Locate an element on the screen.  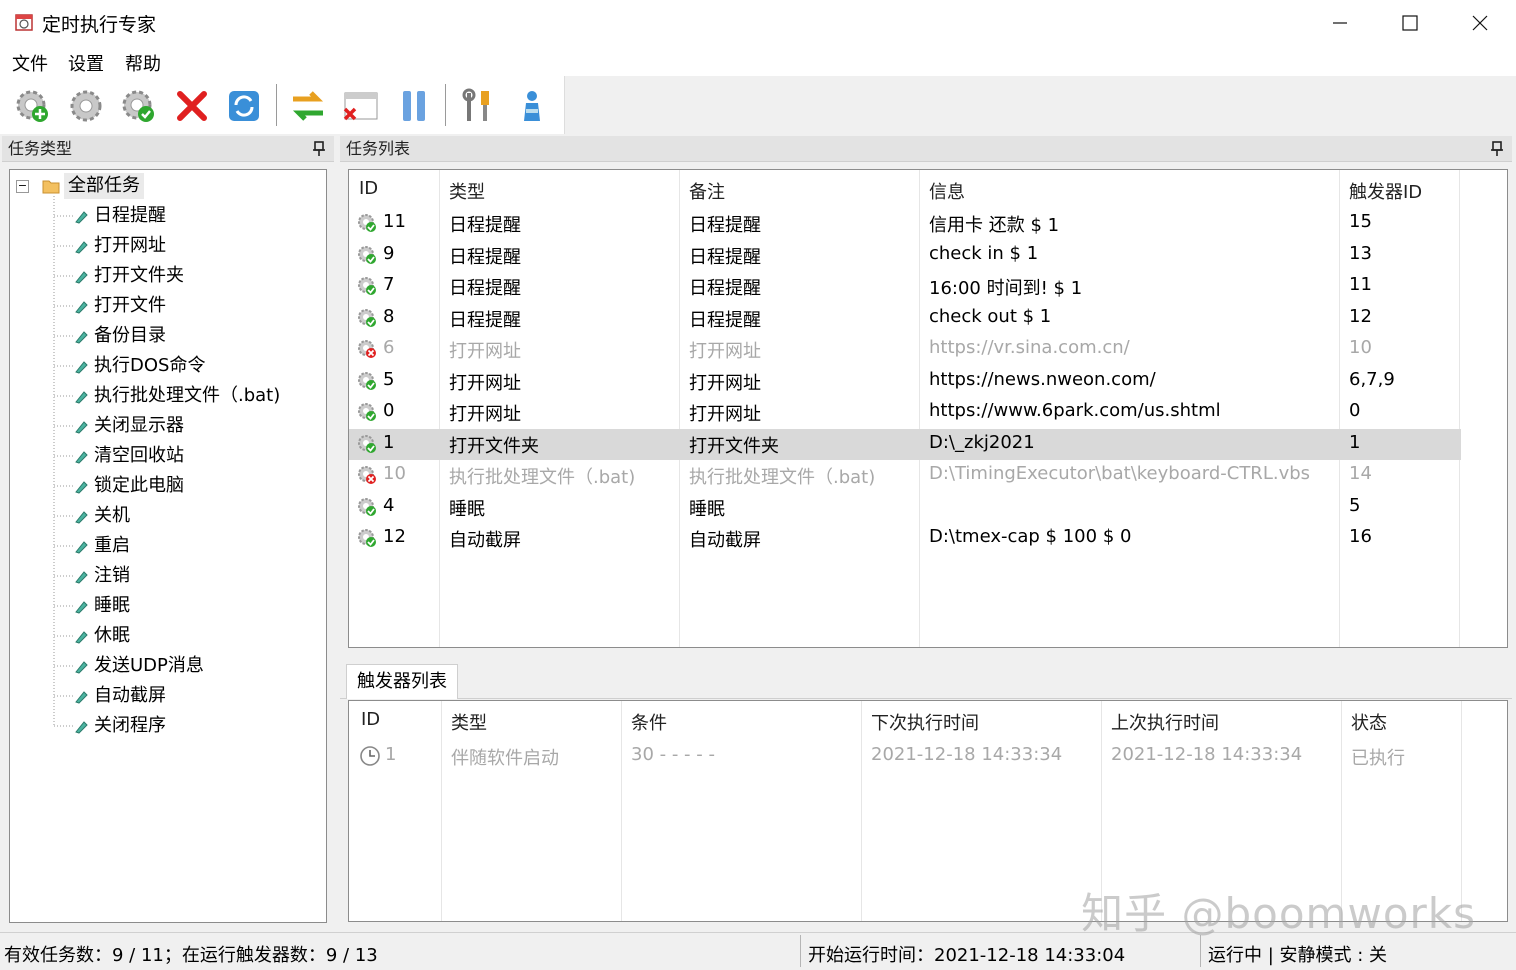
task-cell-info: https://vr.sina.com.cn/ is located at coordinates (1029, 347).